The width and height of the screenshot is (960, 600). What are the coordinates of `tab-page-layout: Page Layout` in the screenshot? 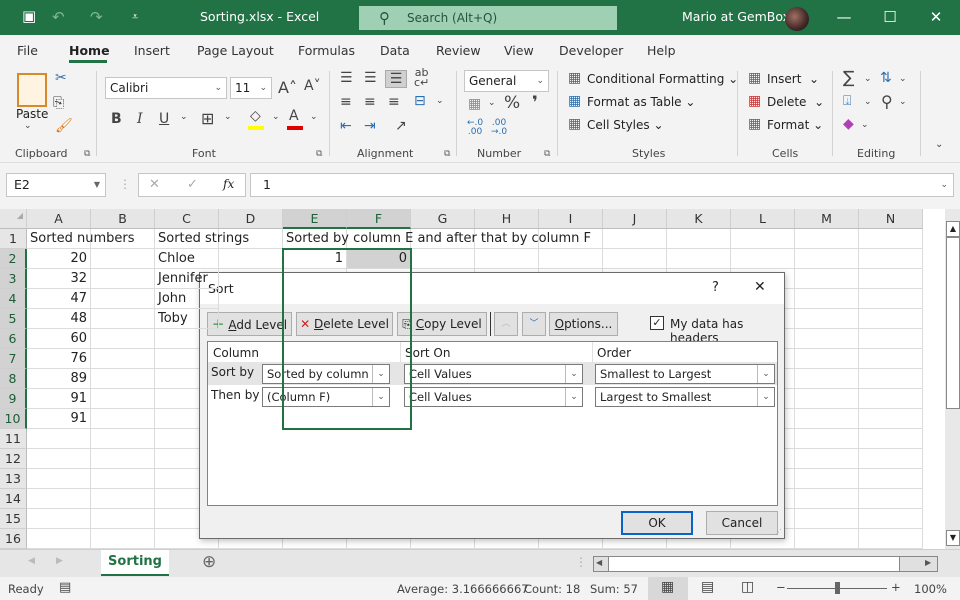 It's located at (235, 50).